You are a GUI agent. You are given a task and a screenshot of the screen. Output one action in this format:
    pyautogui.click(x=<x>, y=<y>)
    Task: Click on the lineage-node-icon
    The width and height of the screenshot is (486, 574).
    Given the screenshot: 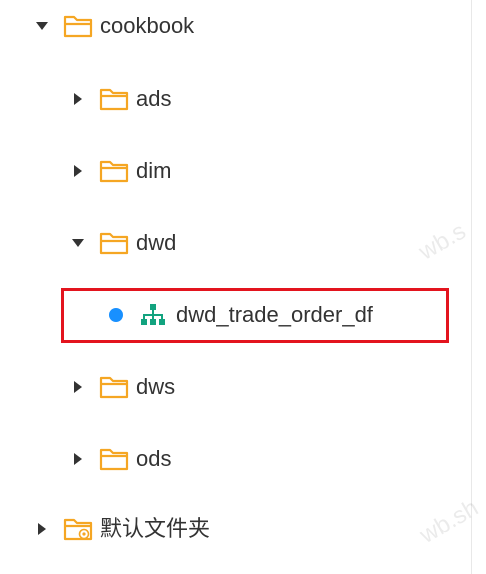 What is the action you would take?
    pyautogui.click(x=153, y=315)
    